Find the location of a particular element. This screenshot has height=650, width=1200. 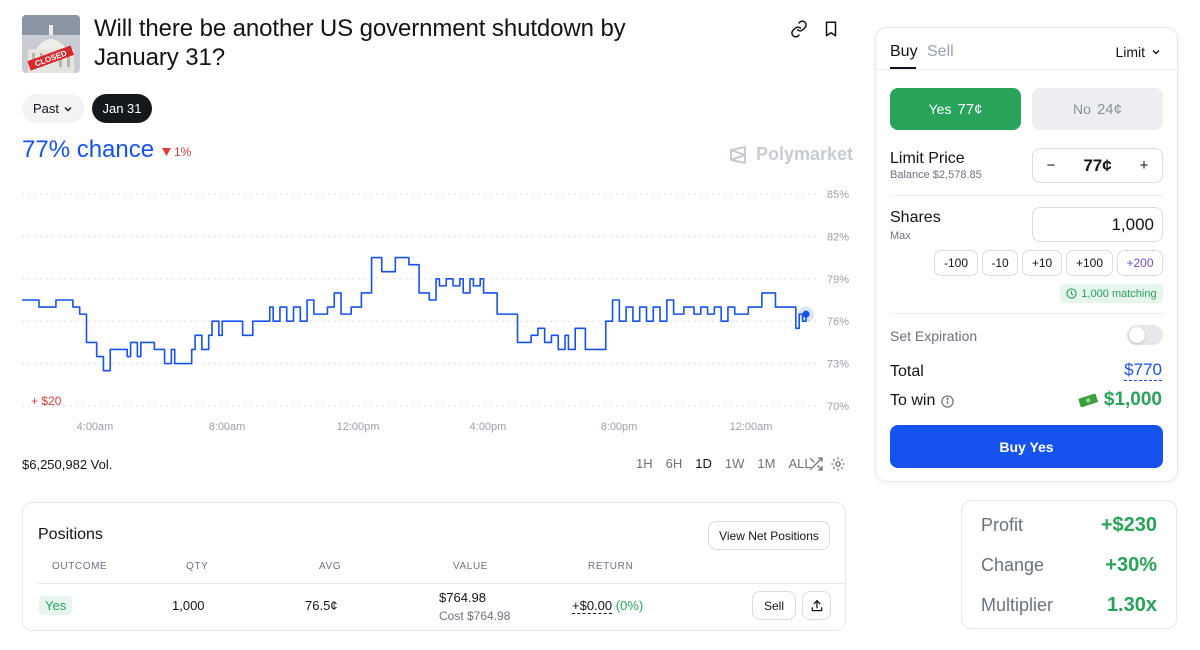

range-1m: 1M is located at coordinates (766, 463).